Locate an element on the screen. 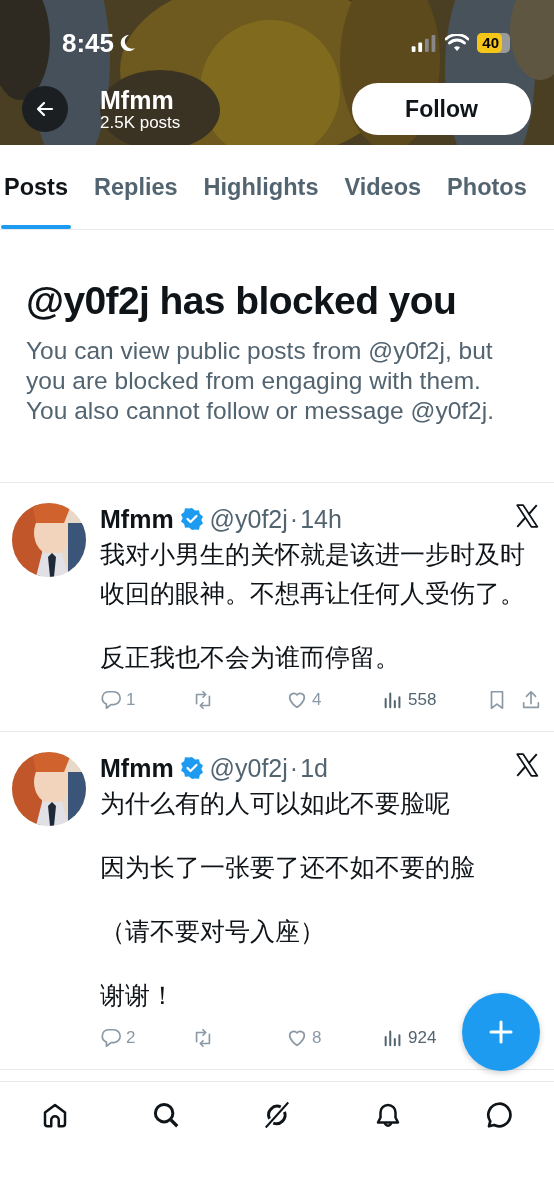  share-icon is located at coordinates (531, 700).